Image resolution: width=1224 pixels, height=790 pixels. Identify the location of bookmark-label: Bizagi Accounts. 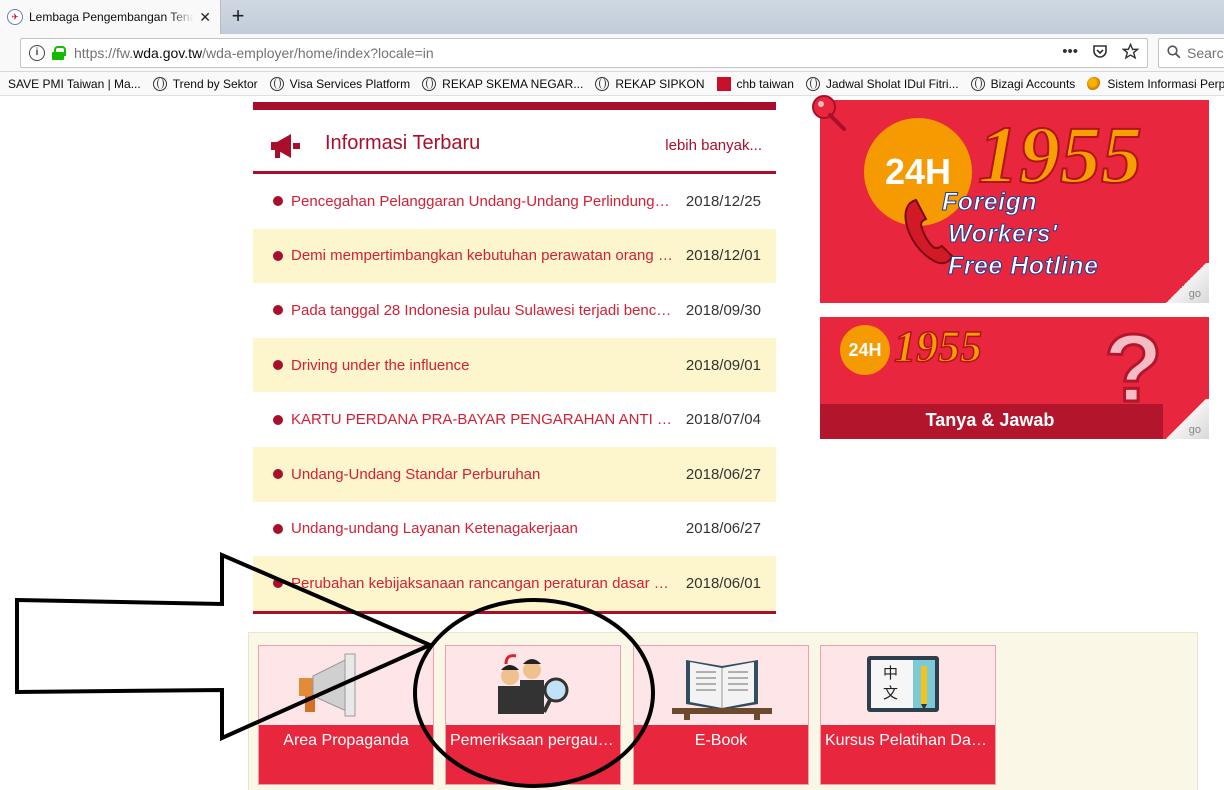
(1033, 83).